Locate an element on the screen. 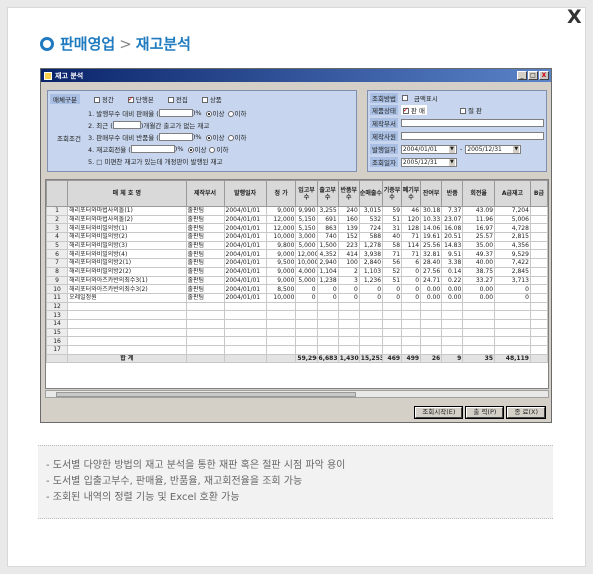  table-cell: 49.37 is located at coordinates (479, 254).